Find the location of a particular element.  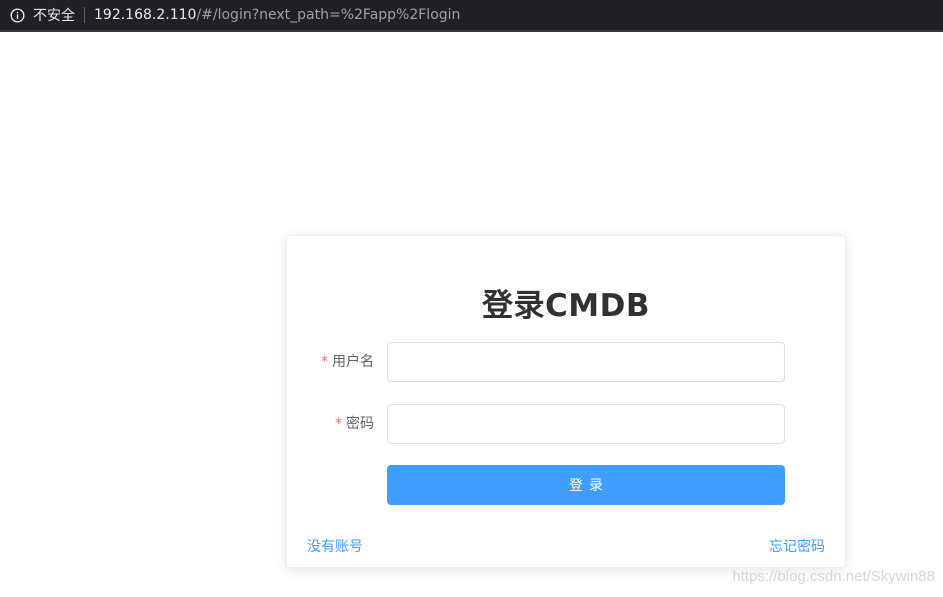

password-label-text: 密码 is located at coordinates (360, 424).